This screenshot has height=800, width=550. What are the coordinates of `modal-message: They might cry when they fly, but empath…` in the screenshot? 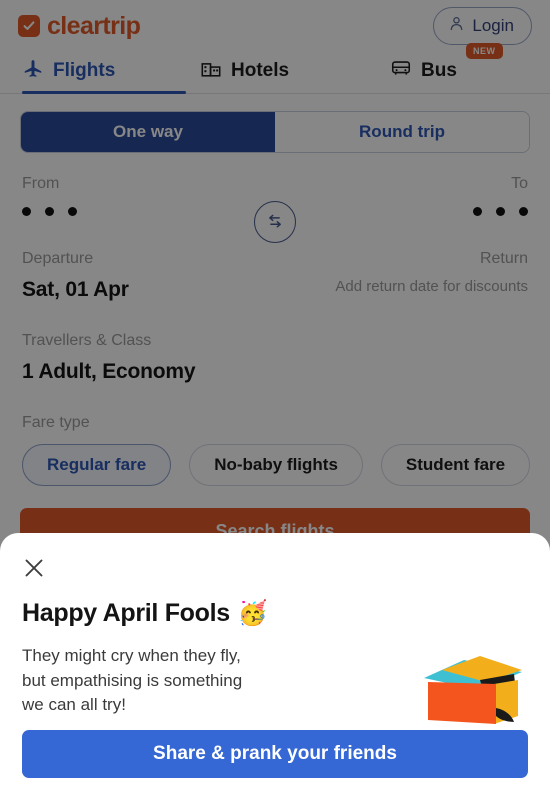 It's located at (132, 680).